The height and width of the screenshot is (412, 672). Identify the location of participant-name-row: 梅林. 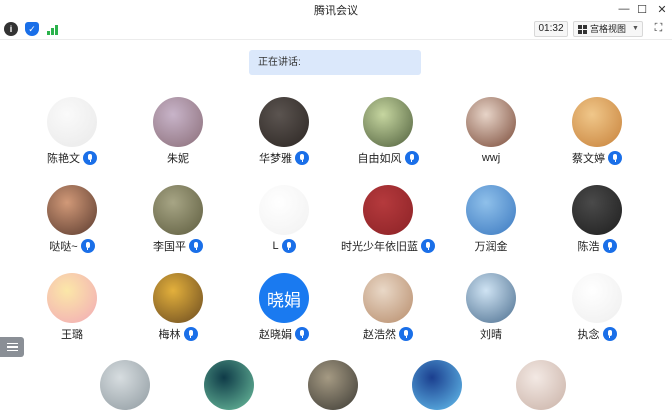
(178, 334).